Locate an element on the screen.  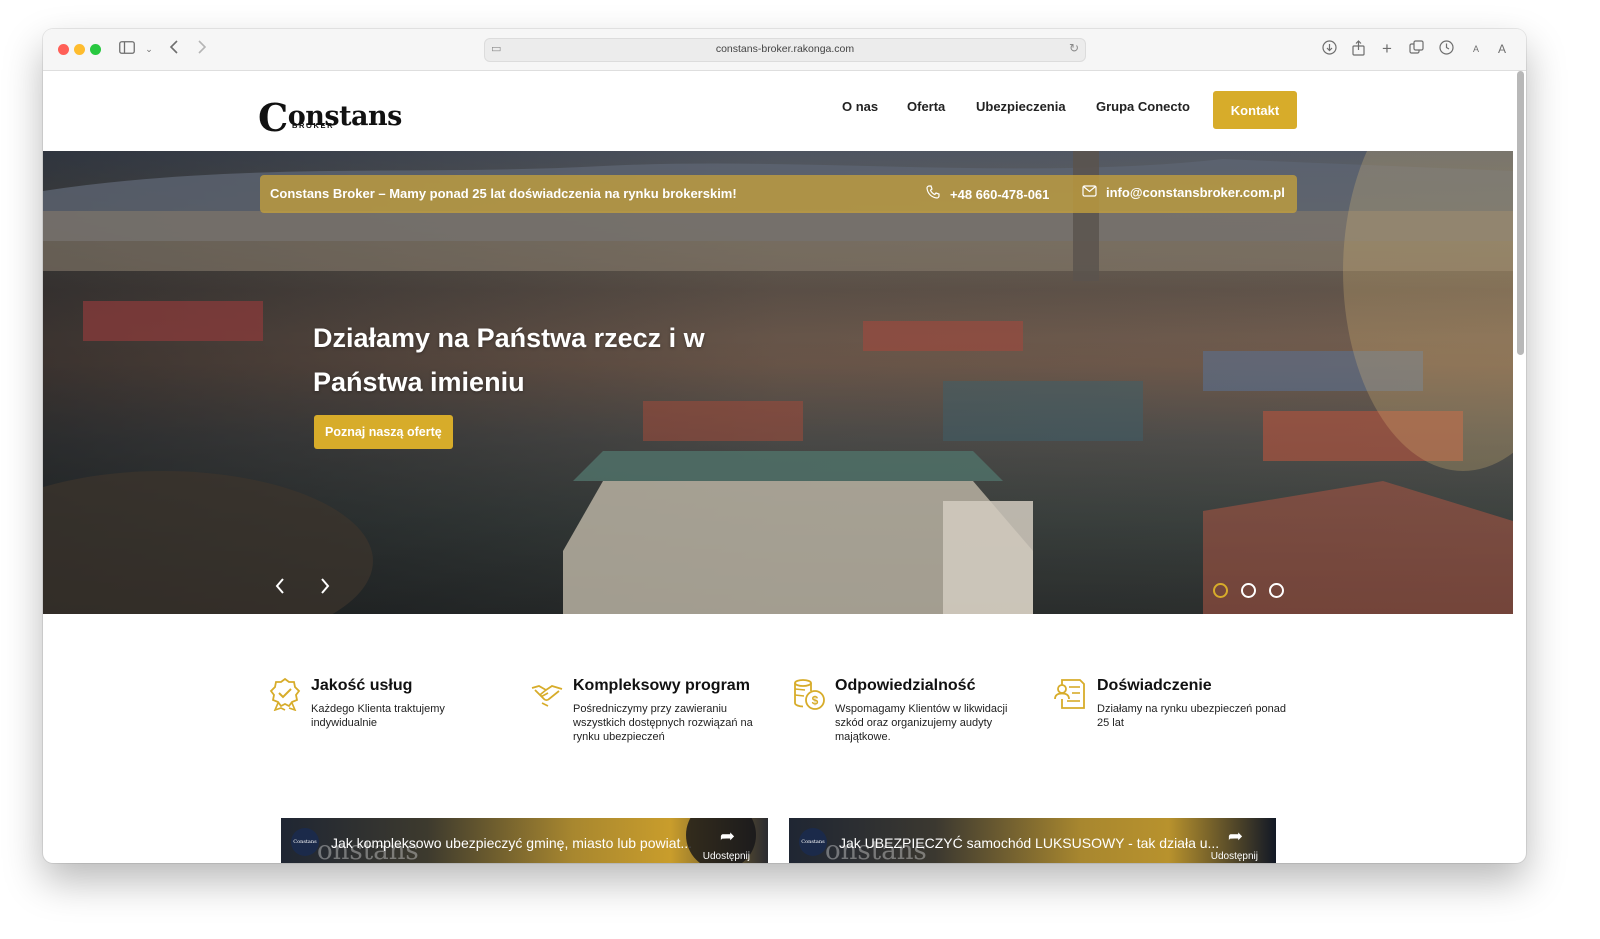
email-address: info@constansbroker.com.pl is located at coordinates (1195, 192).